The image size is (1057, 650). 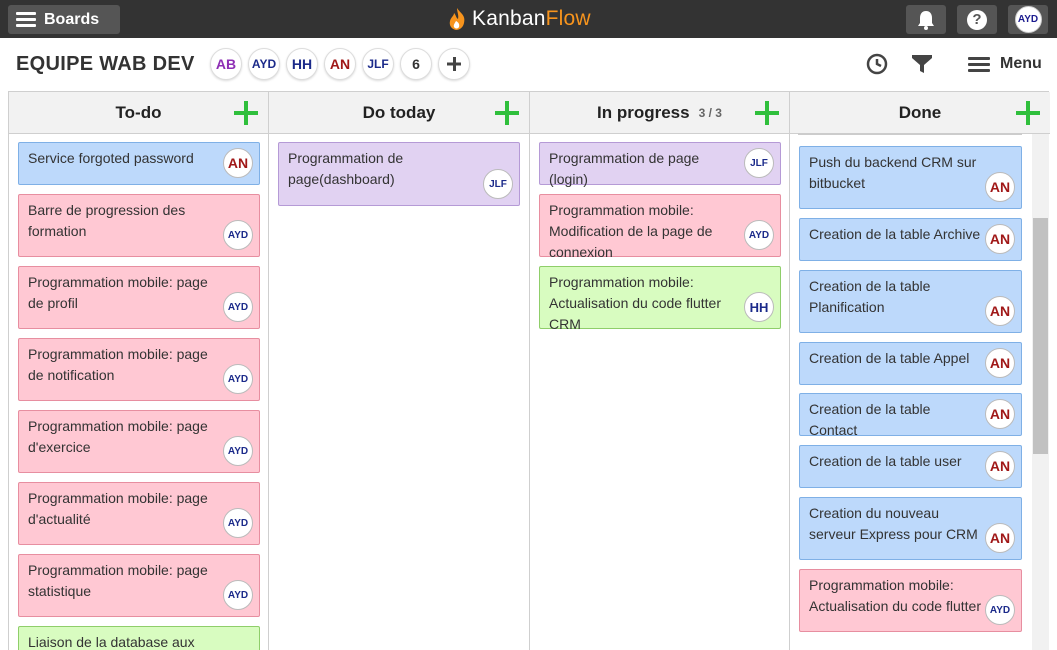 What do you see at coordinates (889, 358) in the screenshot?
I see `task-title: Creation de la table Appel` at bounding box center [889, 358].